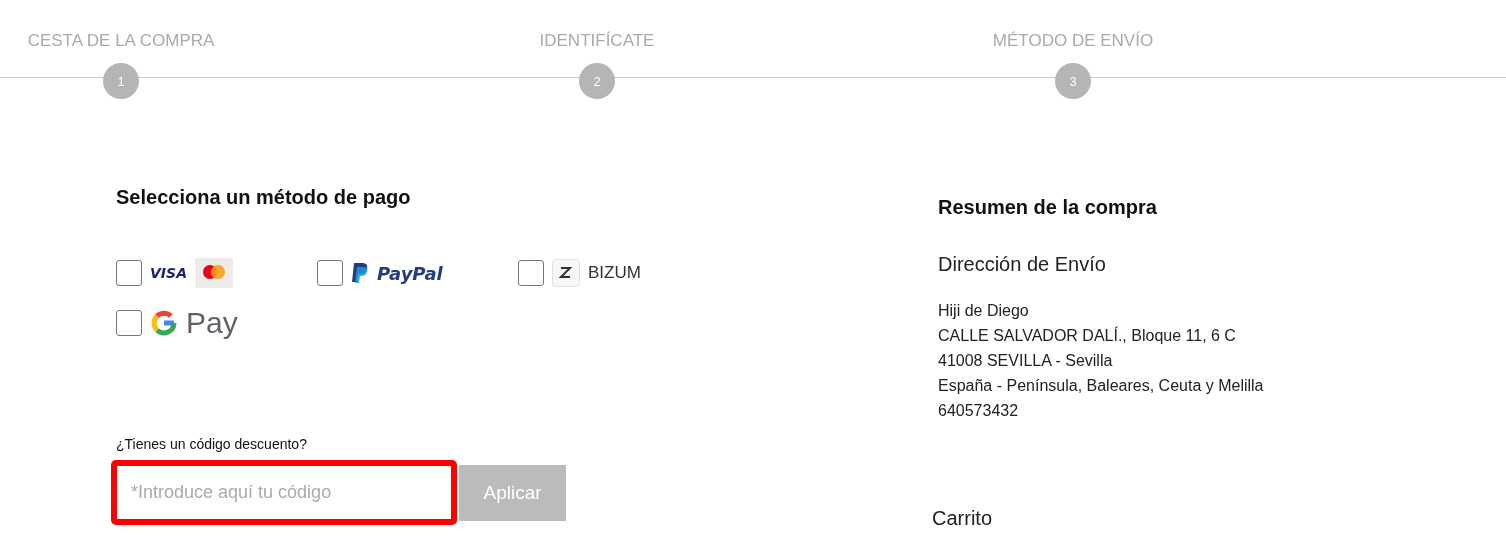  I want to click on paypal-p-icon, so click(360, 273).